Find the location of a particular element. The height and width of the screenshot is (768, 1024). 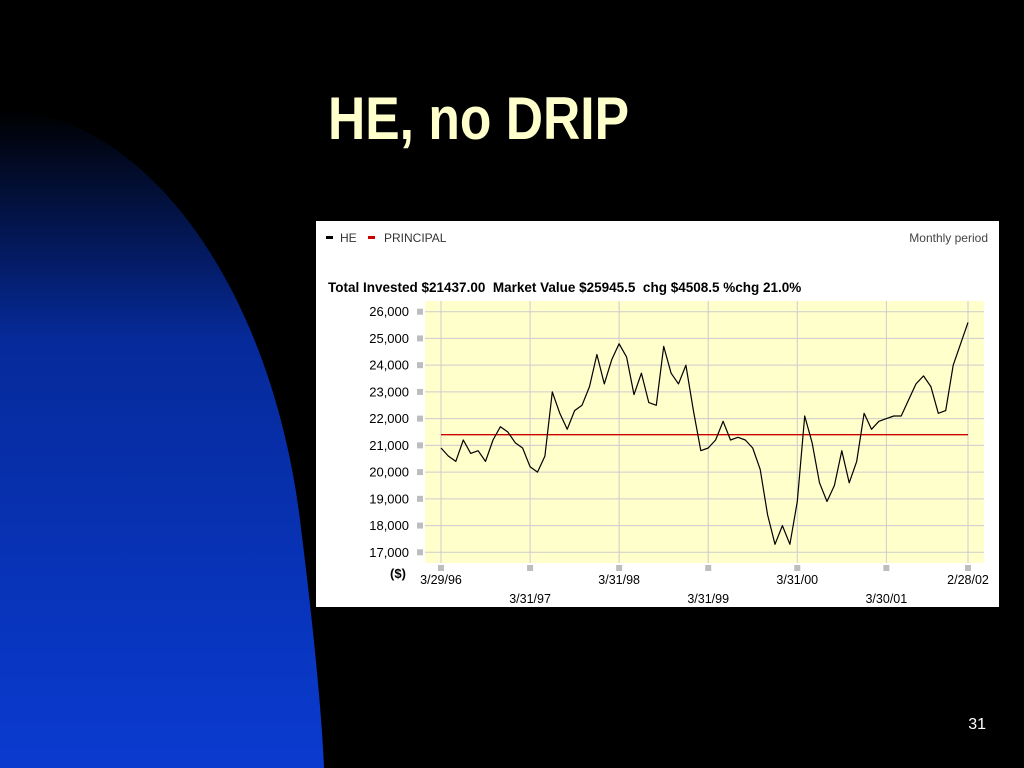

legend-label-he: HE is located at coordinates (348, 238).